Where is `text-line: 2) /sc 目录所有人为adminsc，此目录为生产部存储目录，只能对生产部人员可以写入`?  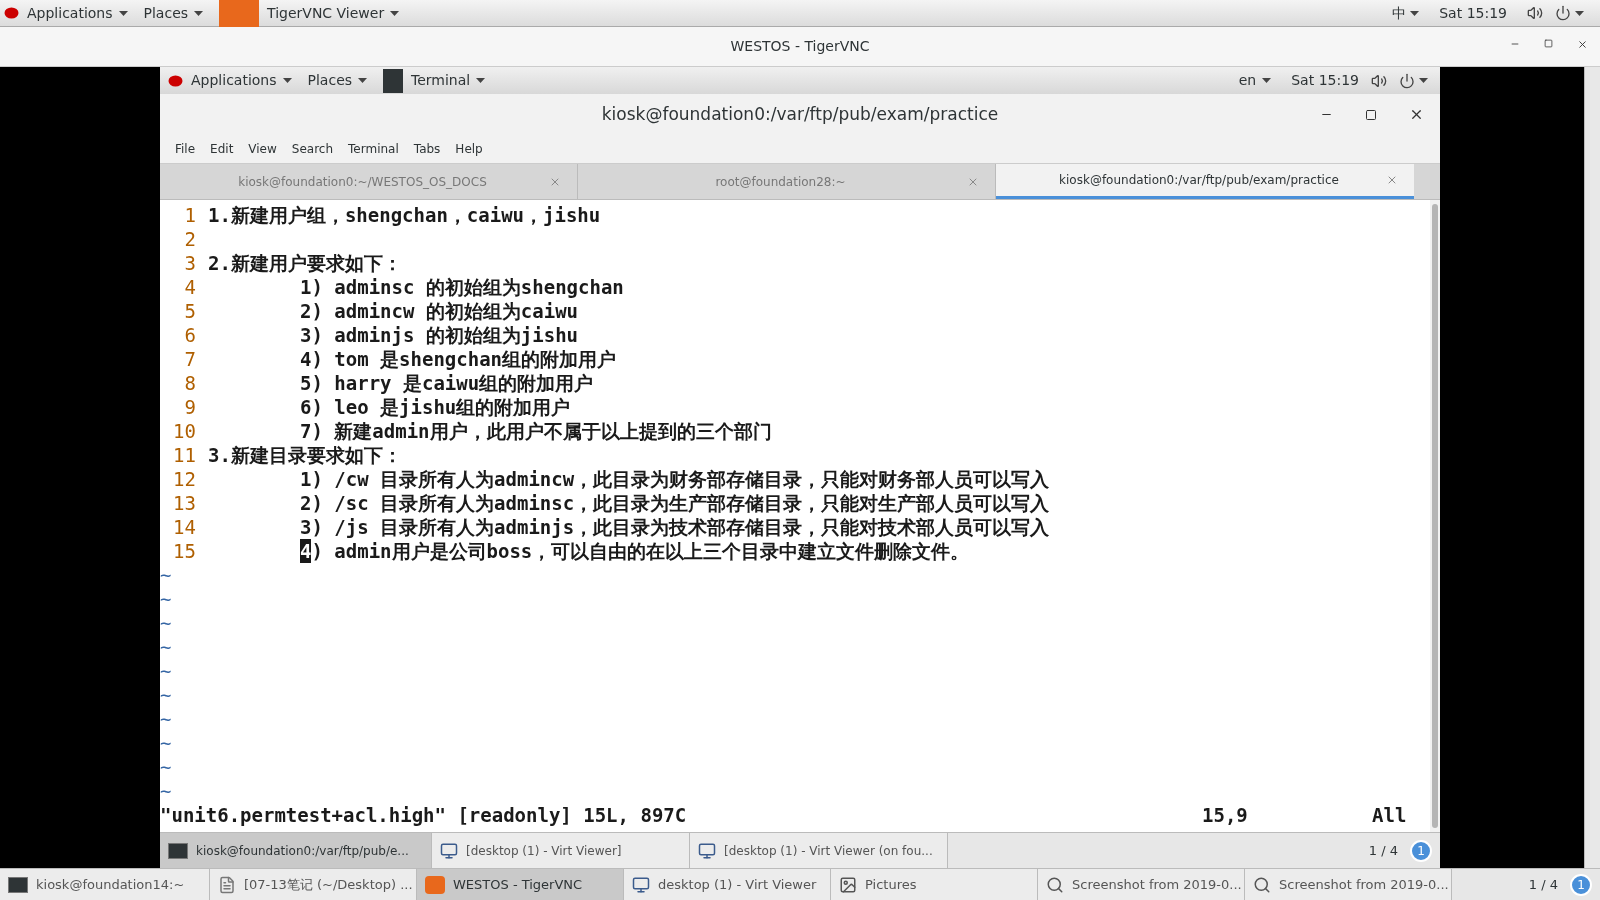 text-line: 2) /sc 目录所有人为adminsc，此目录为生产部存储目录，只能对生产部人员可以写入 is located at coordinates (675, 503).